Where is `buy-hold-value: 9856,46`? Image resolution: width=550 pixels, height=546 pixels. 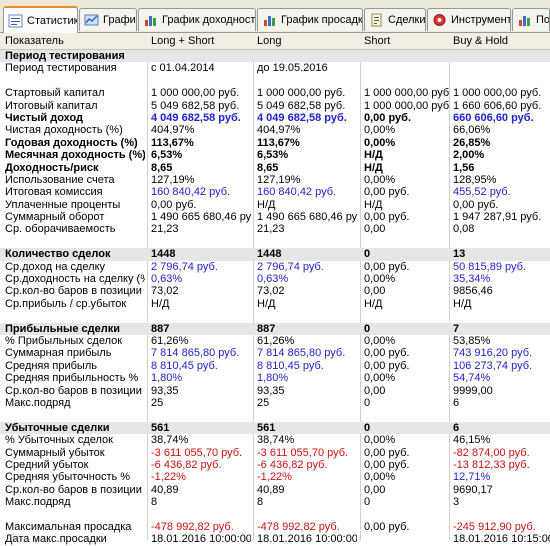
buy-hold-value: 9856,46 is located at coordinates (473, 291).